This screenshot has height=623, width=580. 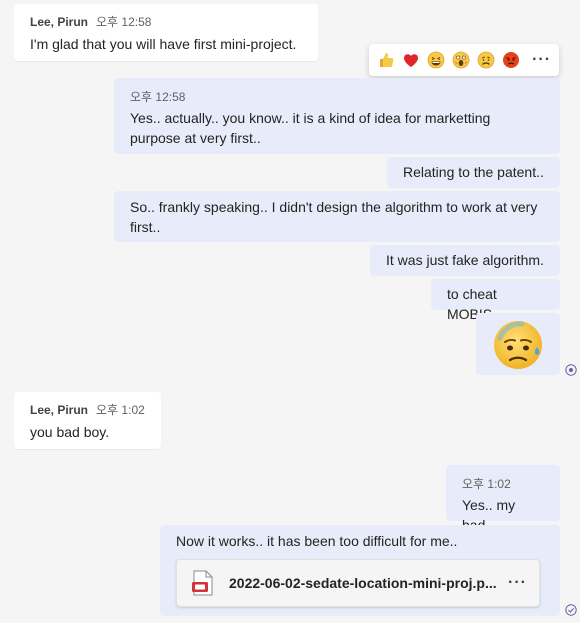 I want to click on message-header: Lee, Pirun 오후 12:58, so click(x=166, y=21).